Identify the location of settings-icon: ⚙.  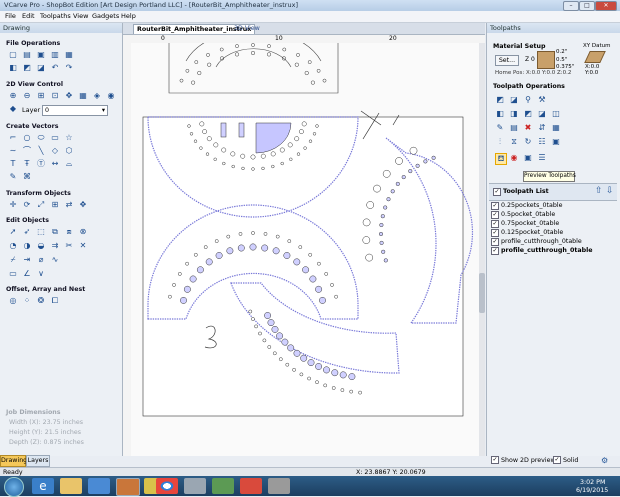
(604, 460).